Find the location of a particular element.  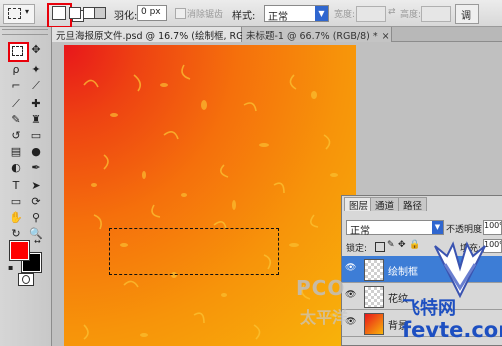

swap-icon: ⇄ is located at coordinates (392, 12).